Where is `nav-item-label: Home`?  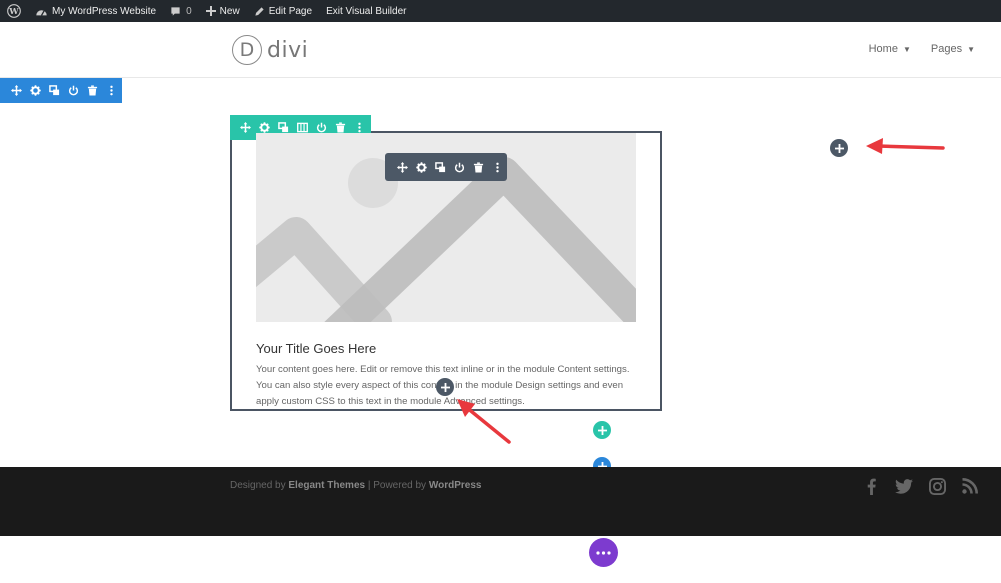
nav-item-label: Home is located at coordinates (883, 49).